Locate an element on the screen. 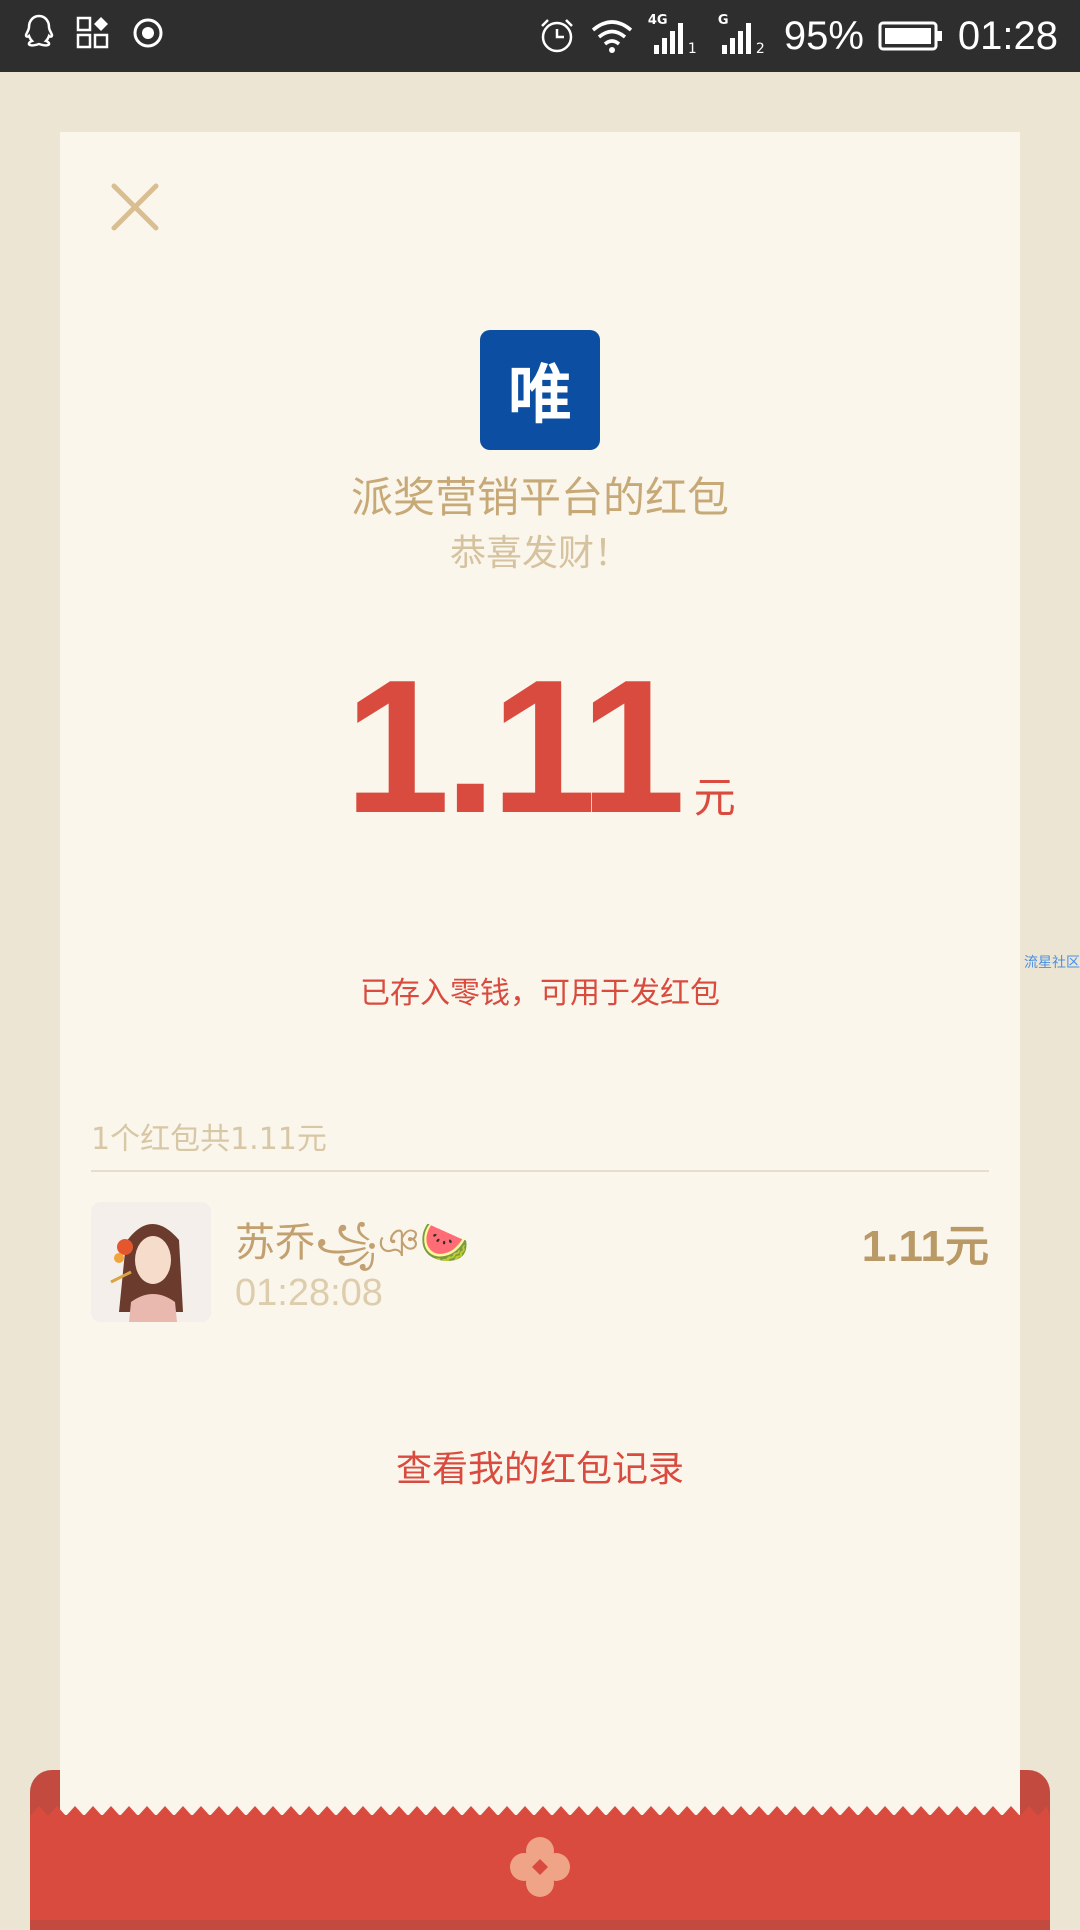 This screenshot has height=1930, width=1080. qq-icon is located at coordinates (39, 33).